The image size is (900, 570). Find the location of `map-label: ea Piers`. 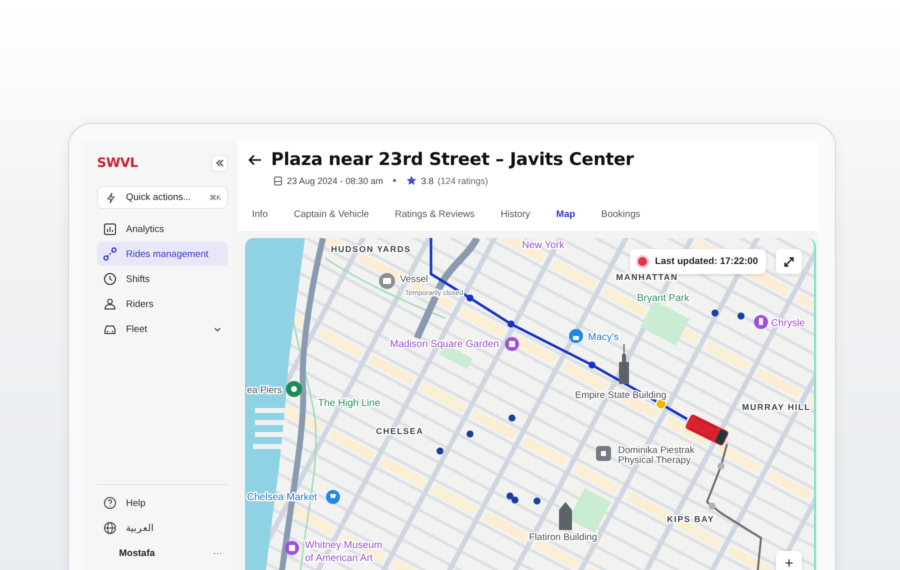

map-label: ea Piers is located at coordinates (264, 390).